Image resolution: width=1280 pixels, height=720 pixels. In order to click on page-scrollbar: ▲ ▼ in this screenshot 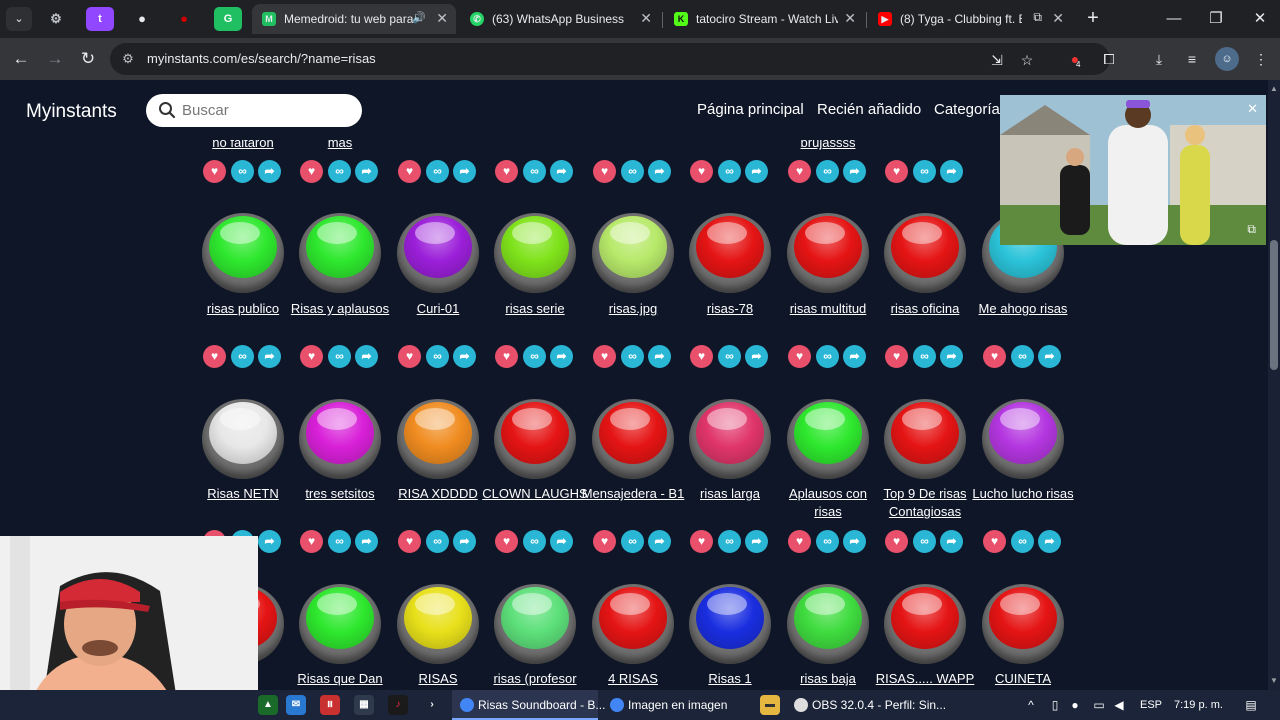, I will do `click(1274, 385)`.